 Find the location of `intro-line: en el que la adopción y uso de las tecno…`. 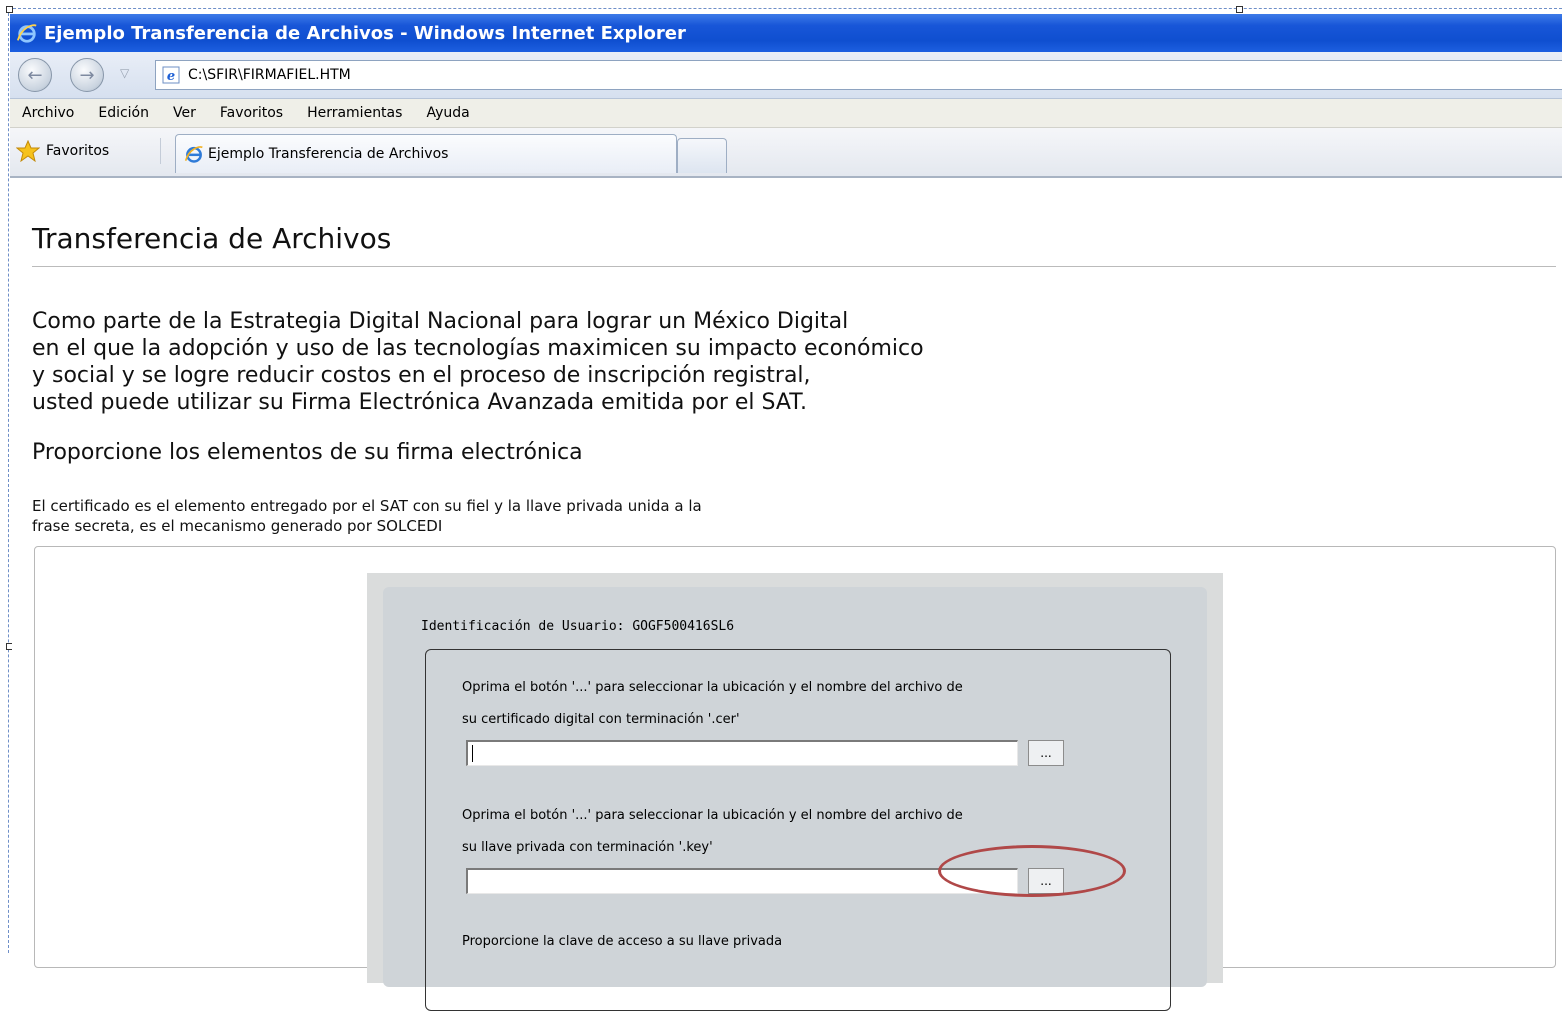

intro-line: en el que la adopción y uso de las tecno… is located at coordinates (478, 348).